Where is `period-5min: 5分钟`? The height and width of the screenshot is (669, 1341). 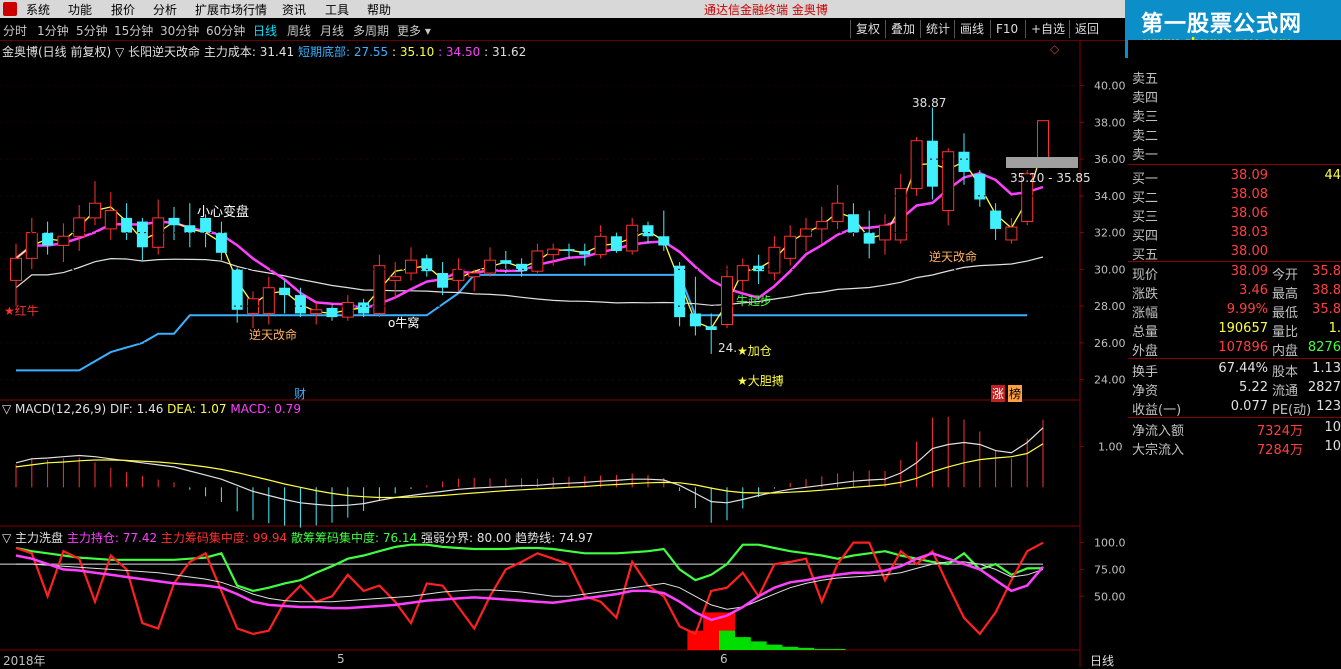
period-5min: 5分钟 is located at coordinates (92, 30).